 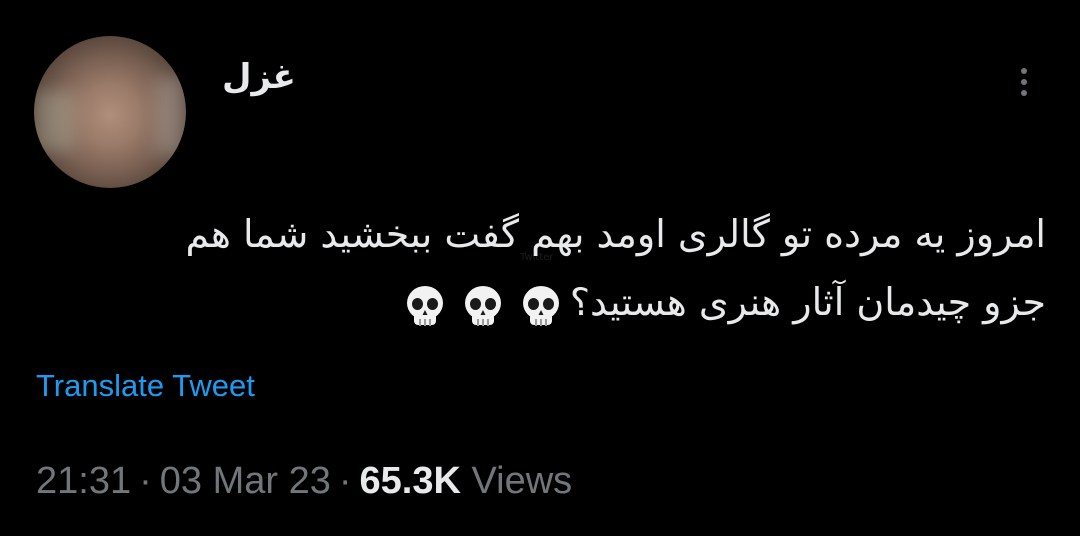 I want to click on tweet-date: 03 Mar 23, so click(x=245, y=481).